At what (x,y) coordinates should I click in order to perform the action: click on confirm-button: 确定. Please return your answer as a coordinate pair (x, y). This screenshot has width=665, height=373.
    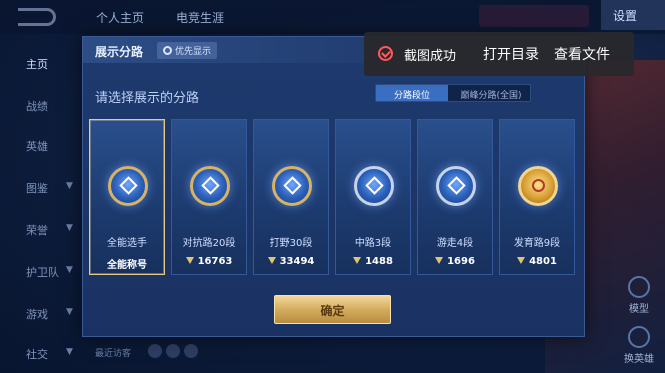
    Looking at the image, I should click on (332, 309).